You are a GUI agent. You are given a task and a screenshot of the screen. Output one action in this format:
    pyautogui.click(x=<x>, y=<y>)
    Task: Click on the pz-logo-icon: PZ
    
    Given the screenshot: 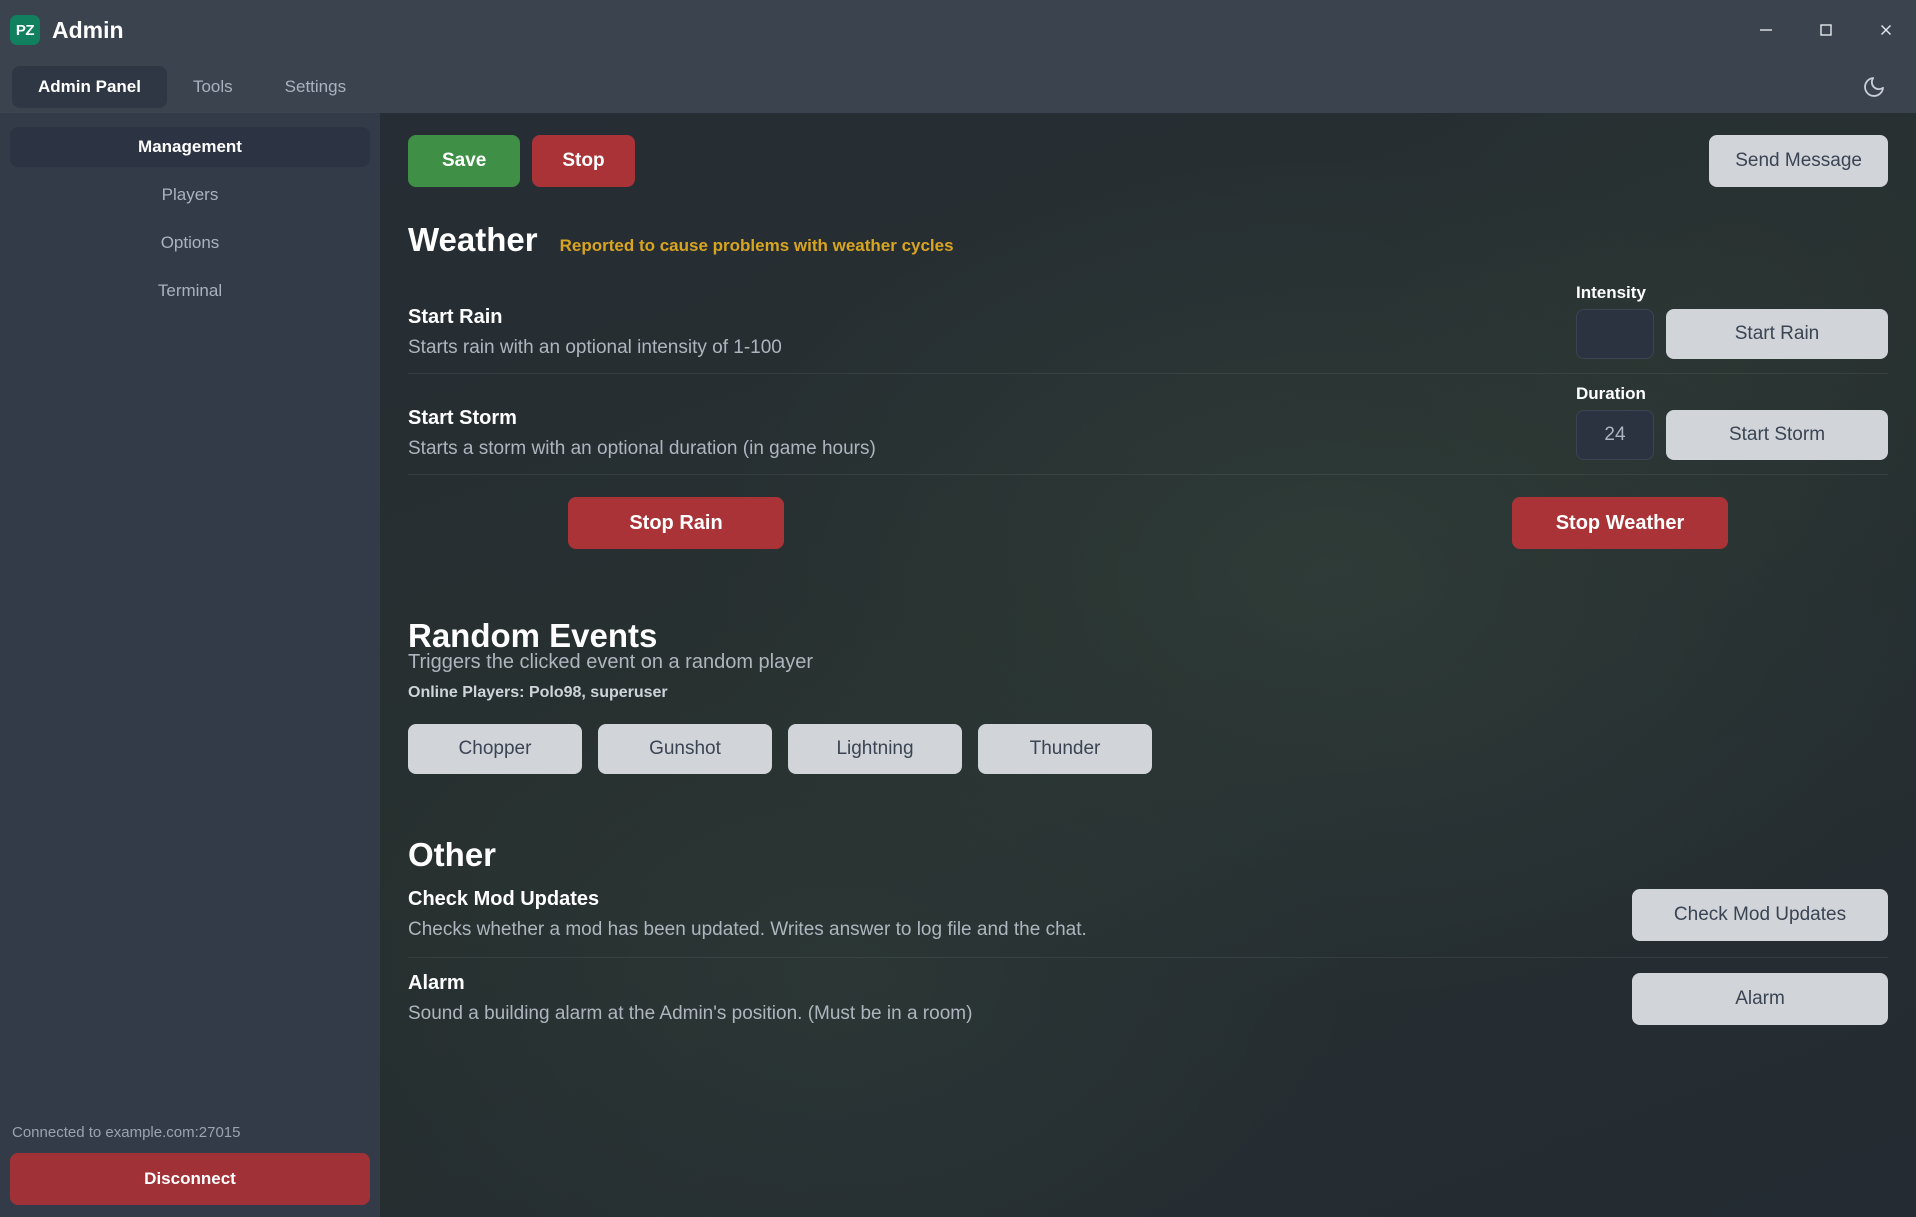 What is the action you would take?
    pyautogui.click(x=25, y=30)
    